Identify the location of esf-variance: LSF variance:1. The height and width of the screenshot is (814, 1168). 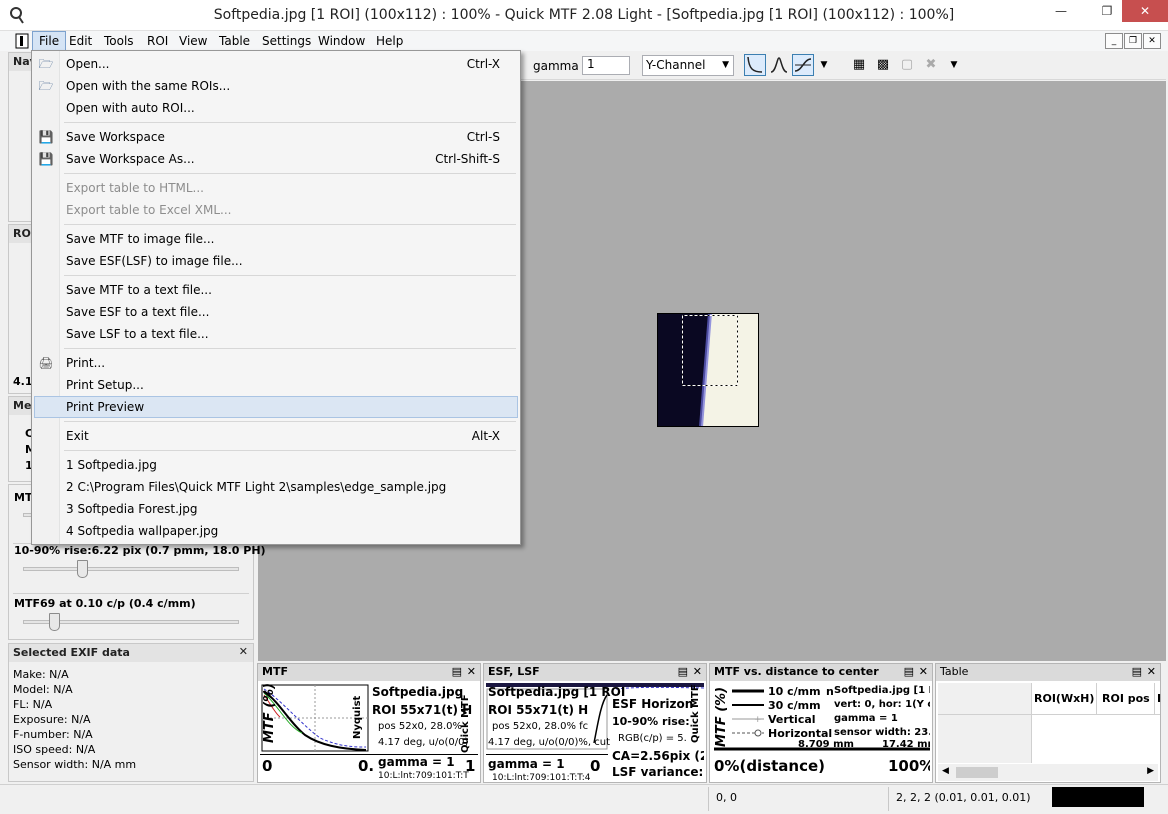
(658, 772).